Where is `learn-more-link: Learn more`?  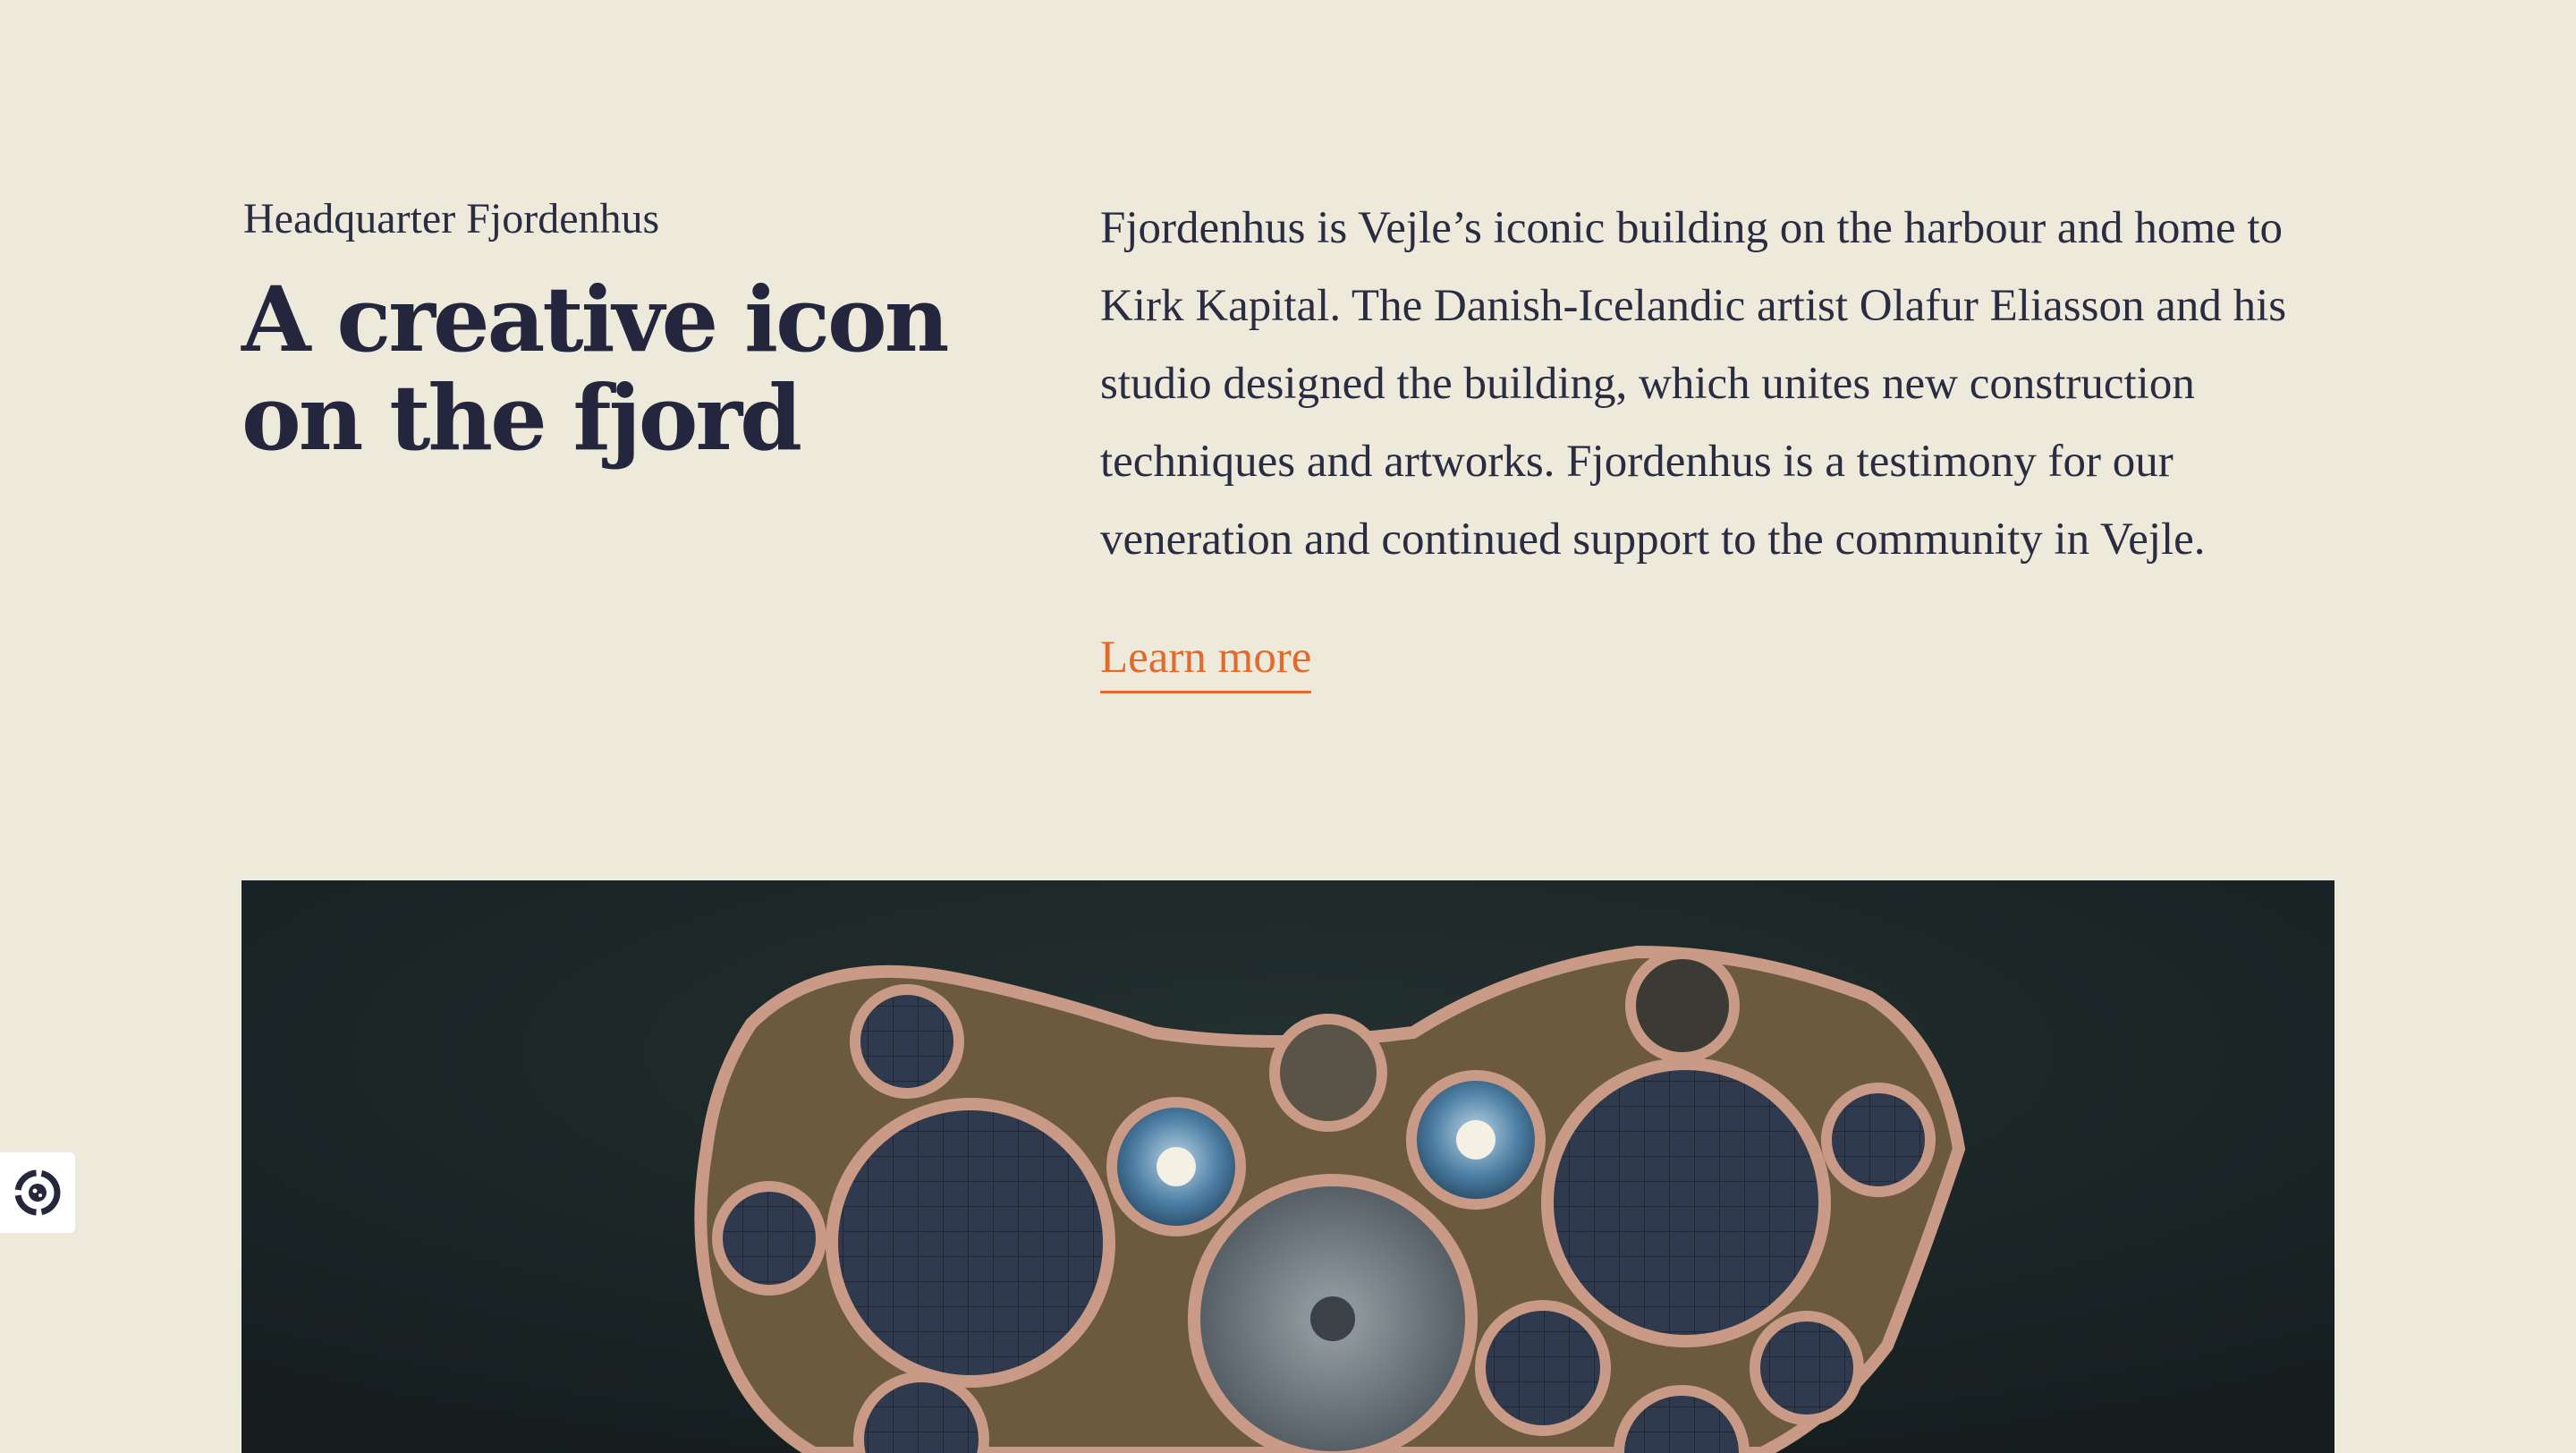 learn-more-link: Learn more is located at coordinates (1206, 659).